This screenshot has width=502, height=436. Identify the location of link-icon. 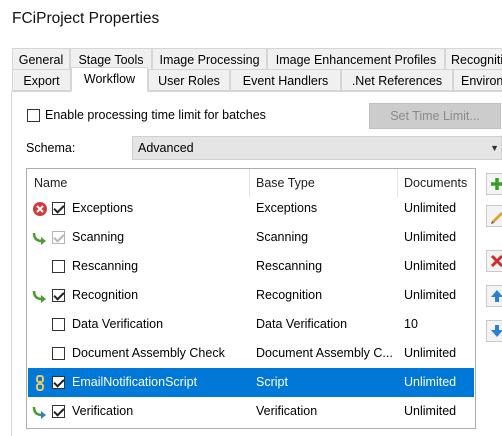
(40, 383).